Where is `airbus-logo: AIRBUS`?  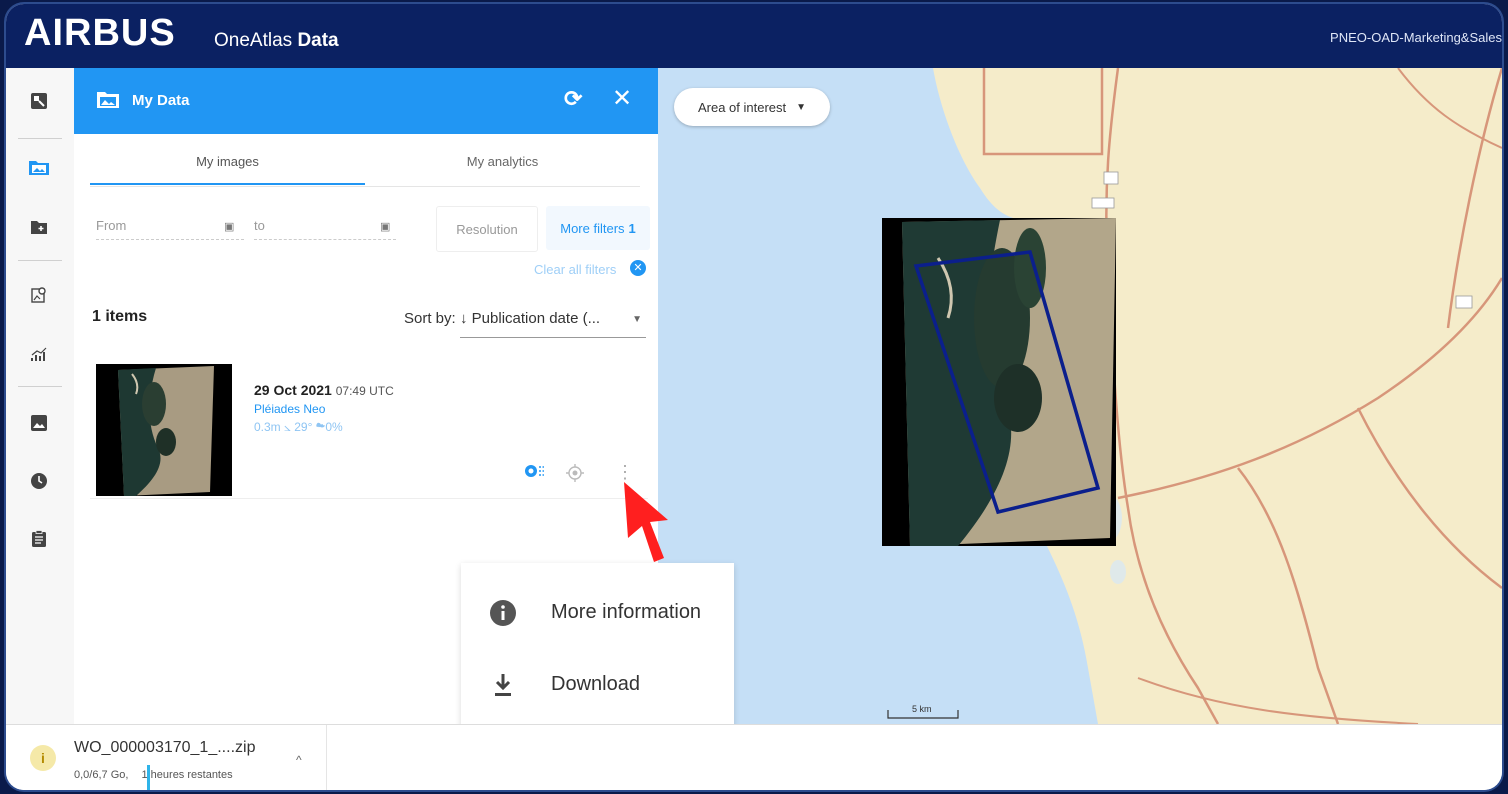
airbus-logo: AIRBUS is located at coordinates (100, 33).